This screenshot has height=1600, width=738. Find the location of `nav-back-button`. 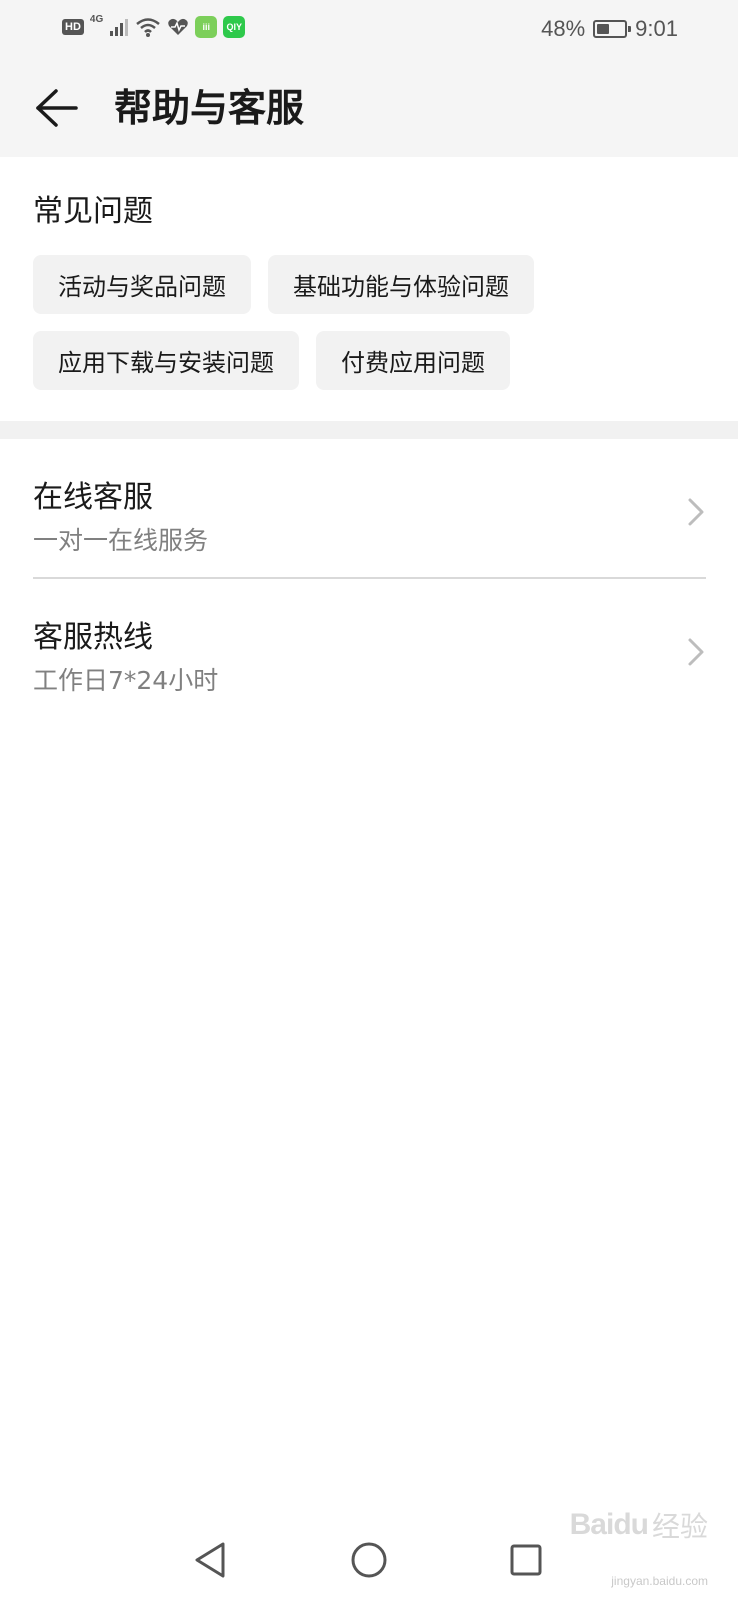

nav-back-button is located at coordinates (210, 1560).